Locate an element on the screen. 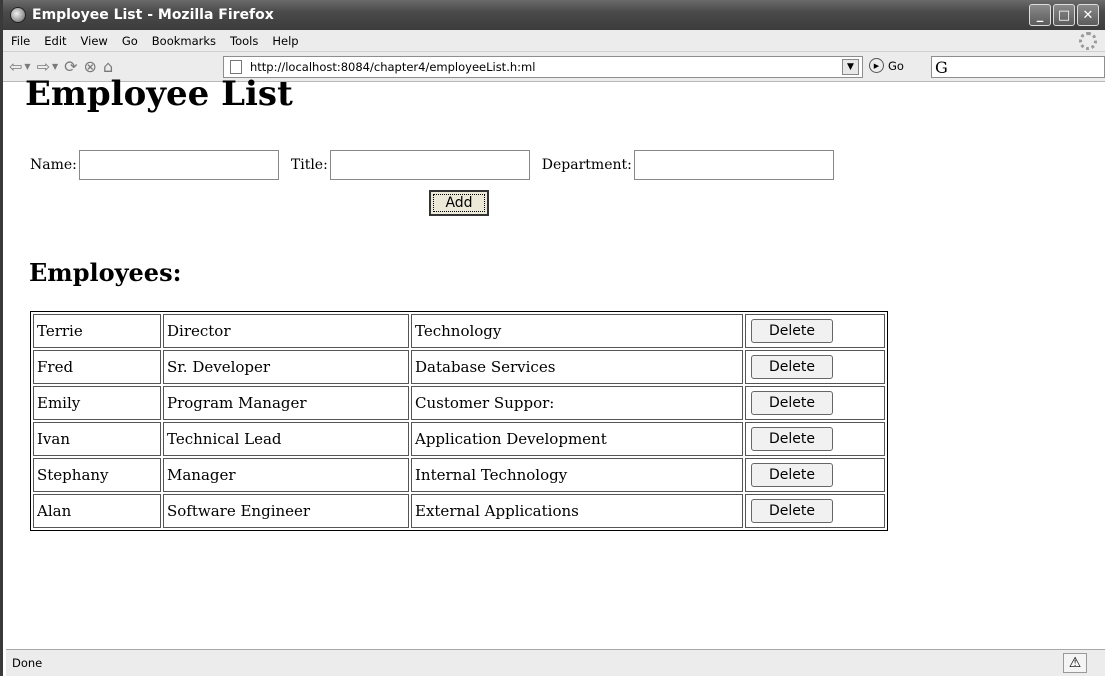 The image size is (1105, 676). close-button: ✕ is located at coordinates (1088, 15).